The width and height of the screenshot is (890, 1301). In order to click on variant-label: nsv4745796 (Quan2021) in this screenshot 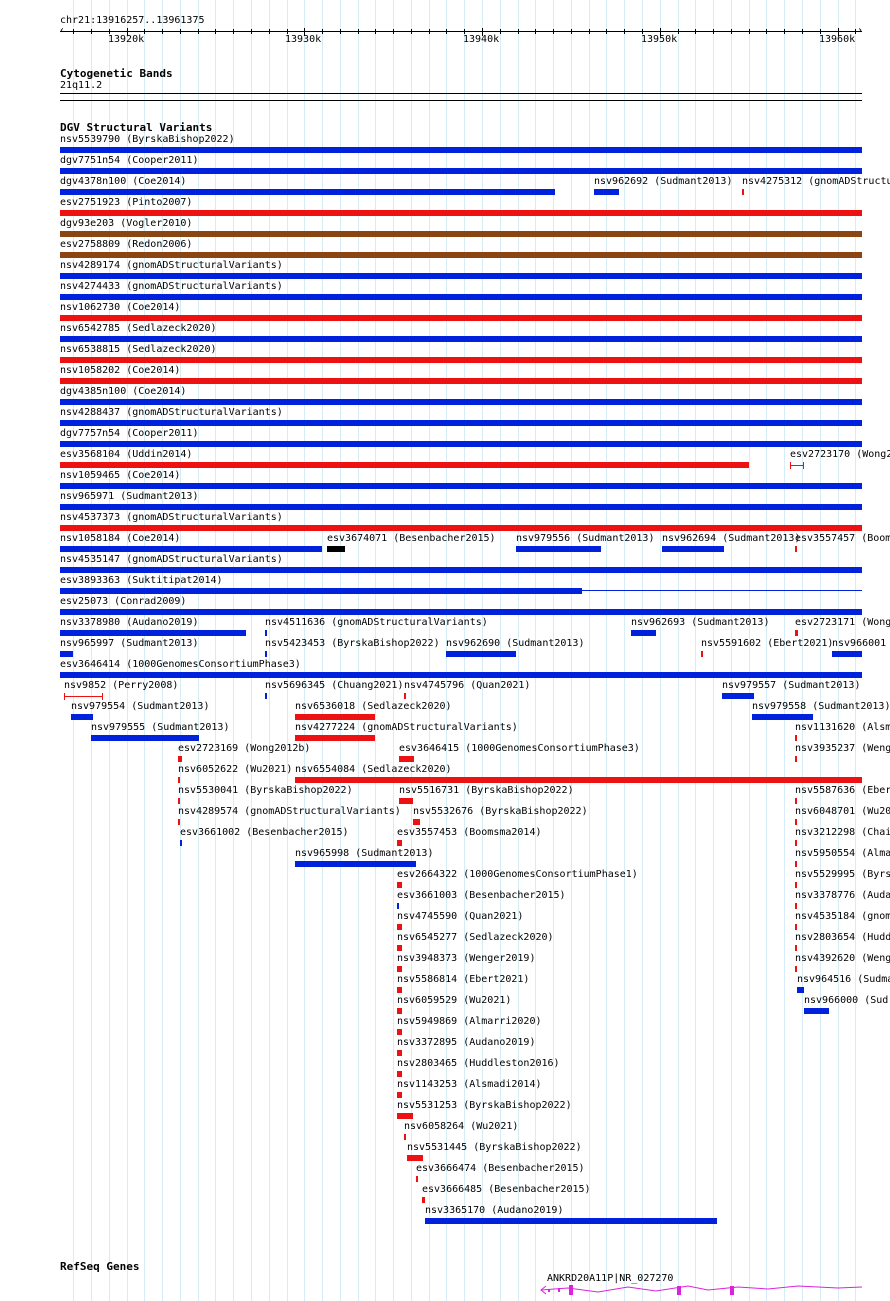, I will do `click(467, 686)`.